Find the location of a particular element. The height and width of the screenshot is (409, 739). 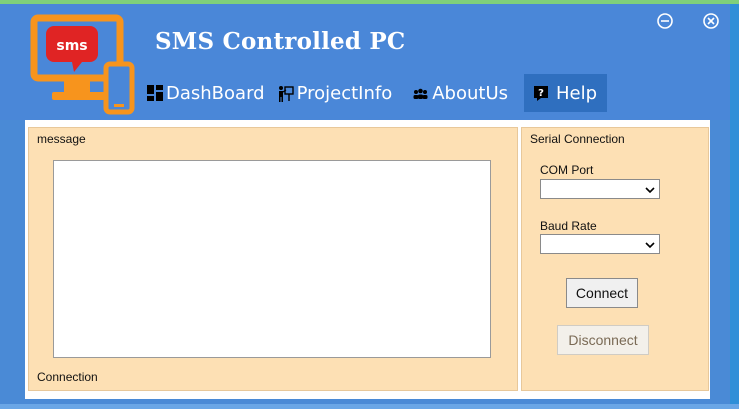

app-title: SMS Controlled PC is located at coordinates (280, 41).